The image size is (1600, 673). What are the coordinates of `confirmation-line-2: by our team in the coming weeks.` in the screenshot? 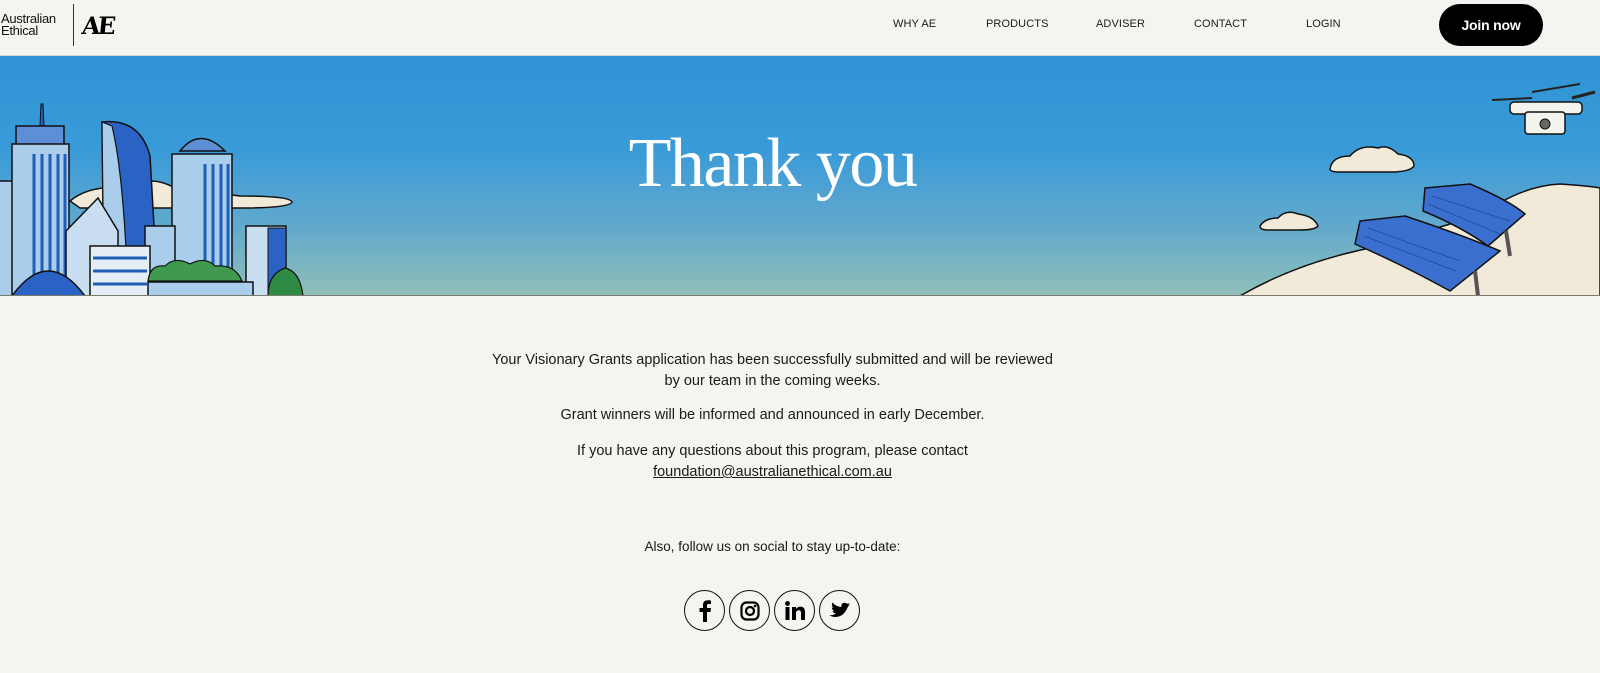 It's located at (772, 381).